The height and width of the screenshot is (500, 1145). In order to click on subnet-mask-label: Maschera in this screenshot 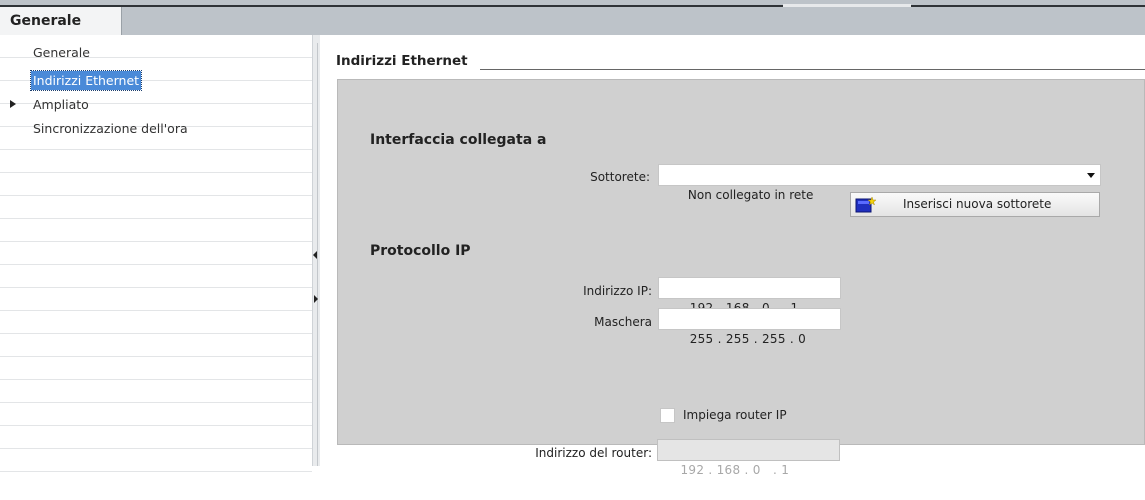, I will do `click(623, 322)`.